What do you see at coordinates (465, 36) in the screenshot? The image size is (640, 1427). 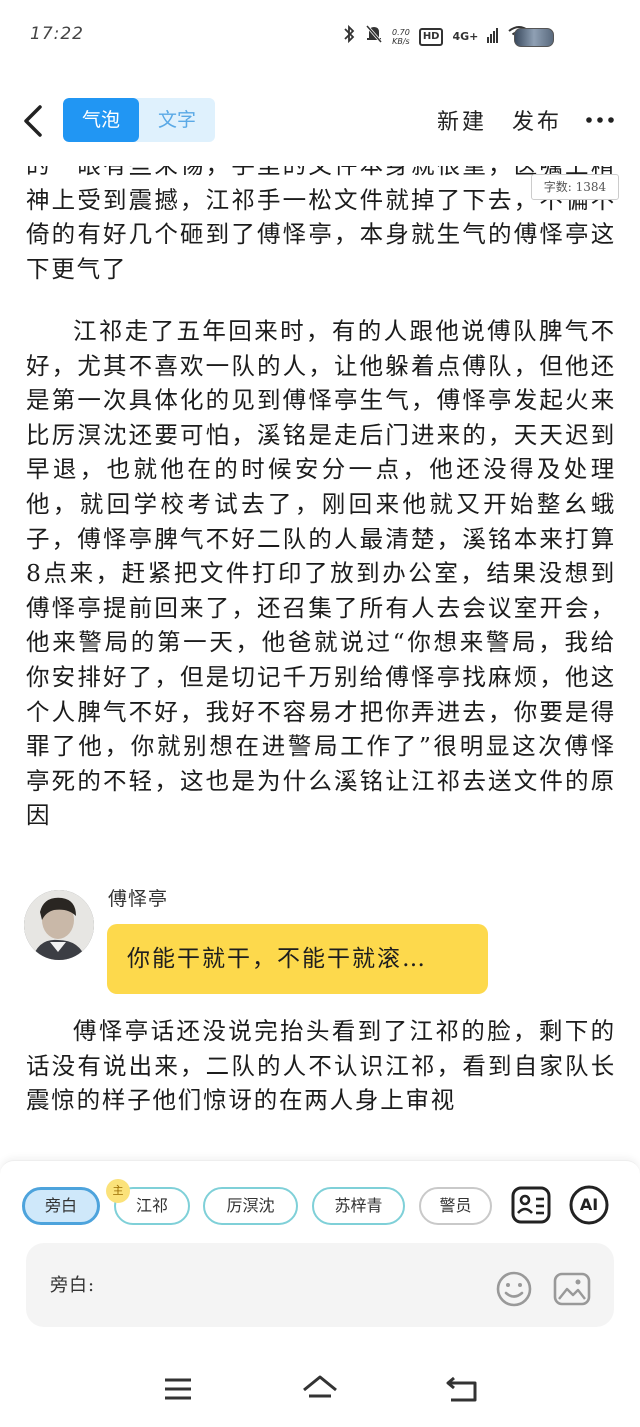 I see `network-type: 4G+` at bounding box center [465, 36].